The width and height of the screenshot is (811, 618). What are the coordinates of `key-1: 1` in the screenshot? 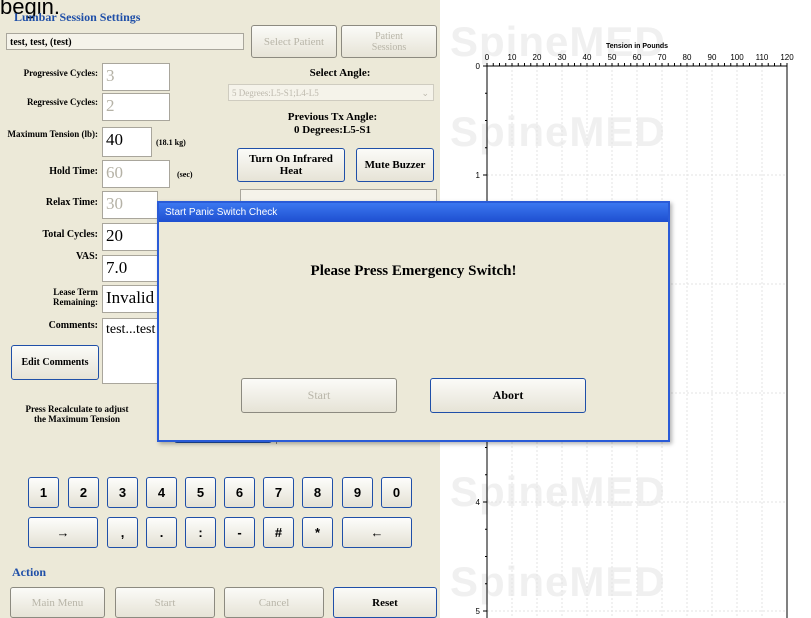 It's located at (43, 492).